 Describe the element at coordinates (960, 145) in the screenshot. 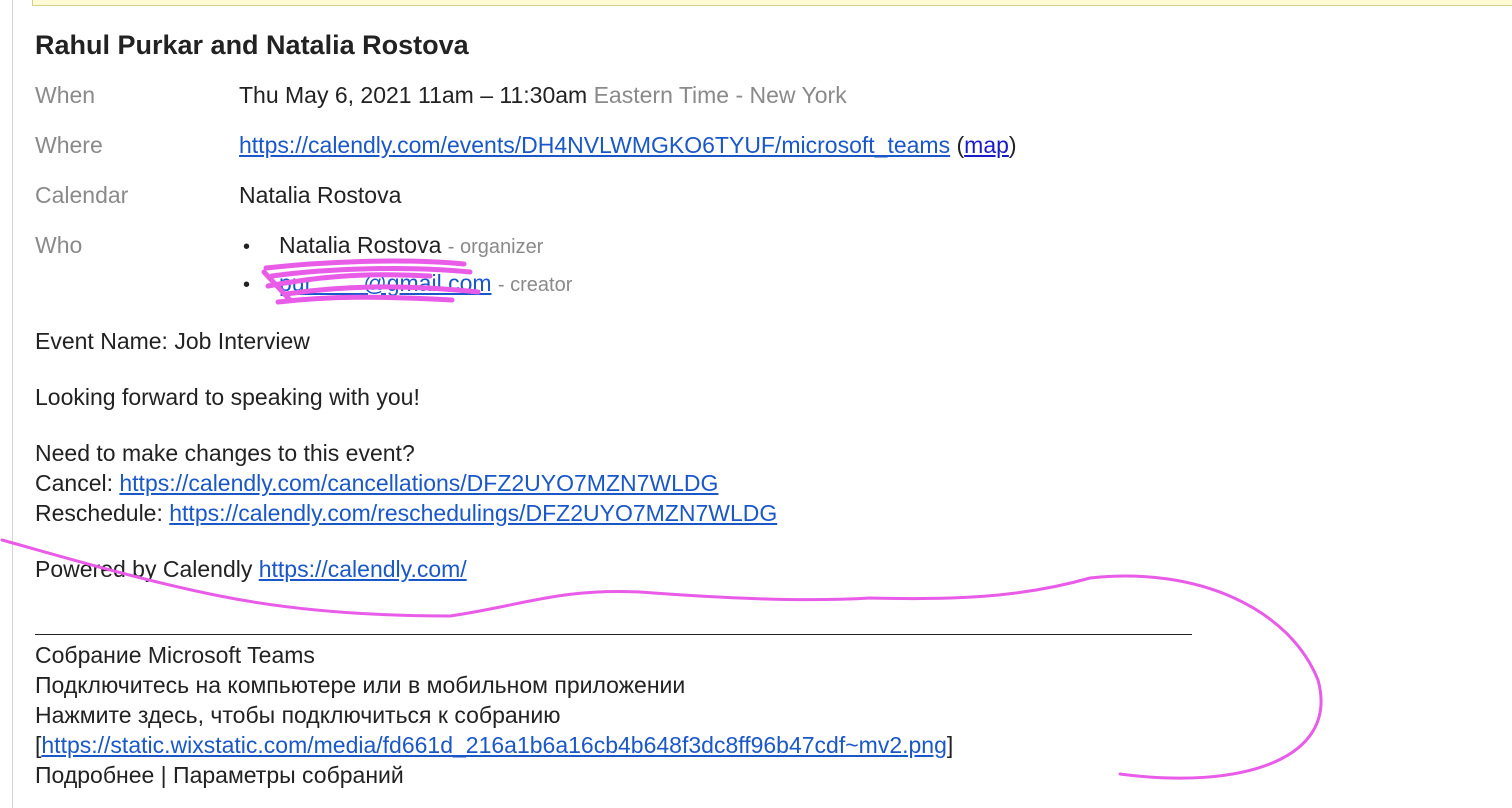

I see `open-paren: (` at that location.